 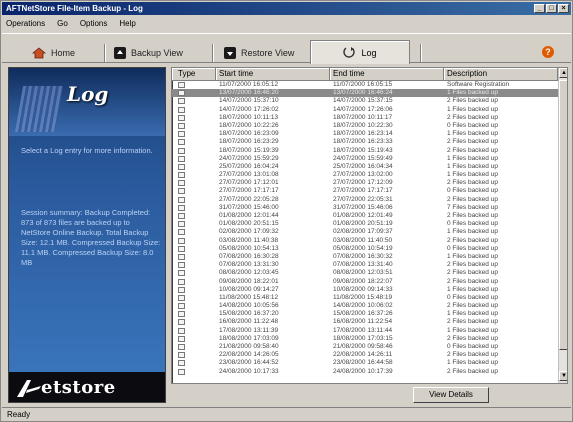 What do you see at coordinates (249, 142) in the screenshot?
I see `row-start-time: 18/07/2000 16:23:29` at bounding box center [249, 142].